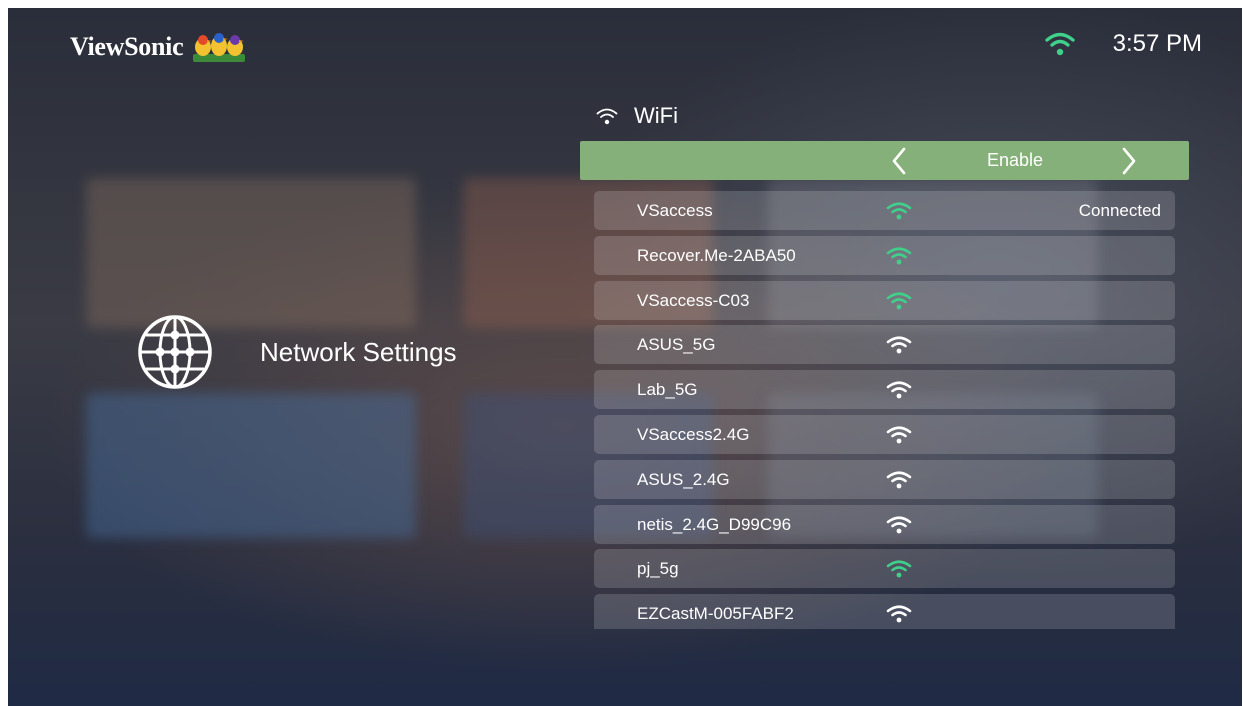  What do you see at coordinates (1157, 43) in the screenshot?
I see `clock: 3:57 PM` at bounding box center [1157, 43].